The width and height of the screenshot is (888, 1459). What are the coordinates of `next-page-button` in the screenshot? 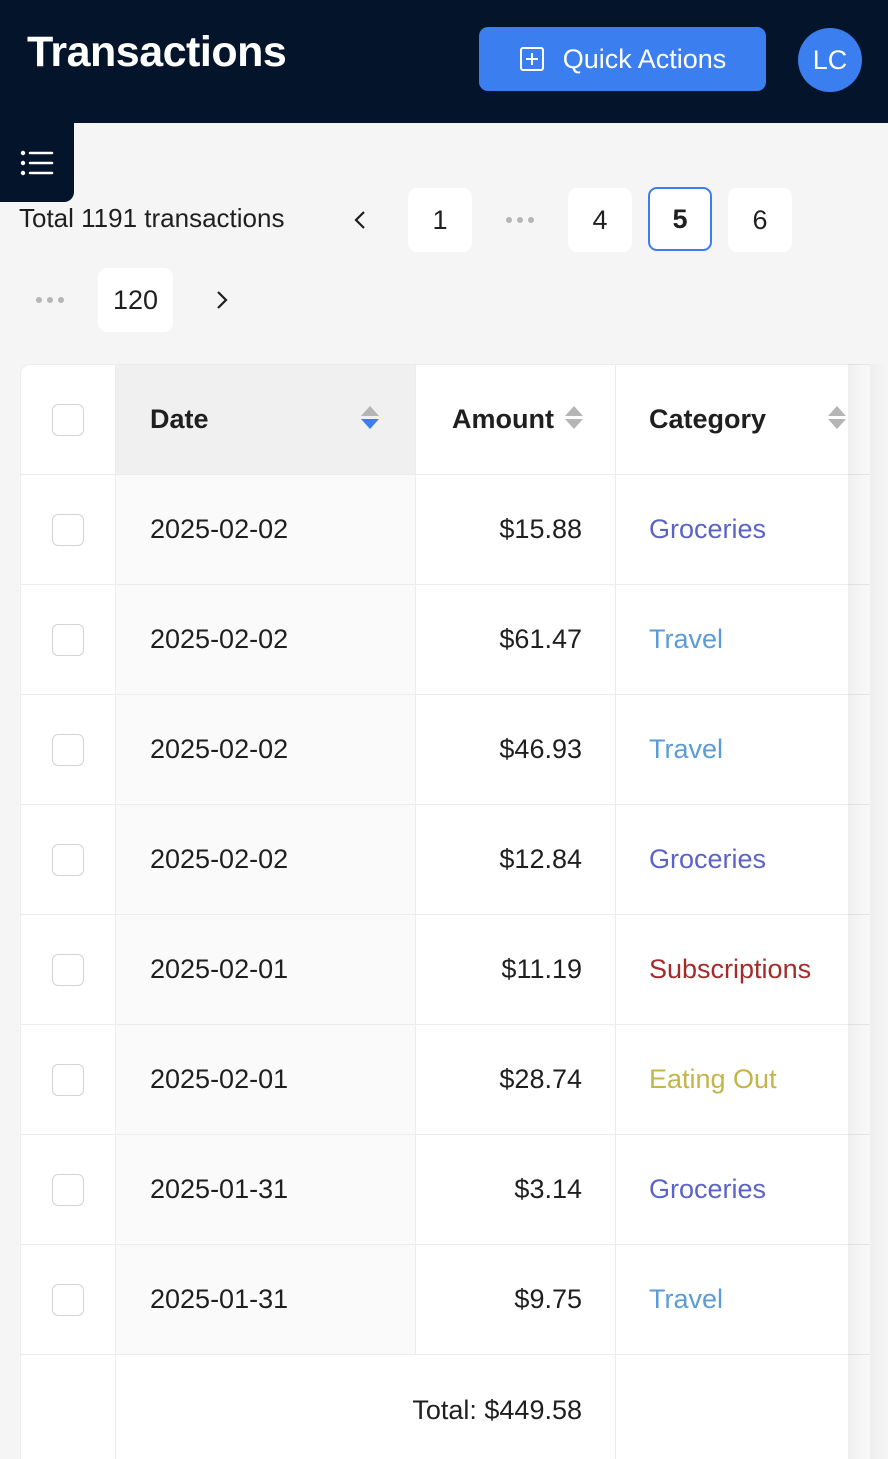 It's located at (222, 300).